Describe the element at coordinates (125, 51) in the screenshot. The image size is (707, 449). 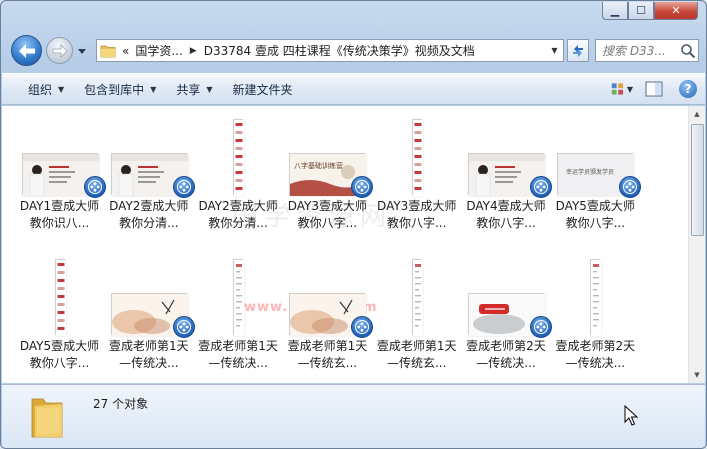
I see `breadcrumb-overflow: «` at that location.